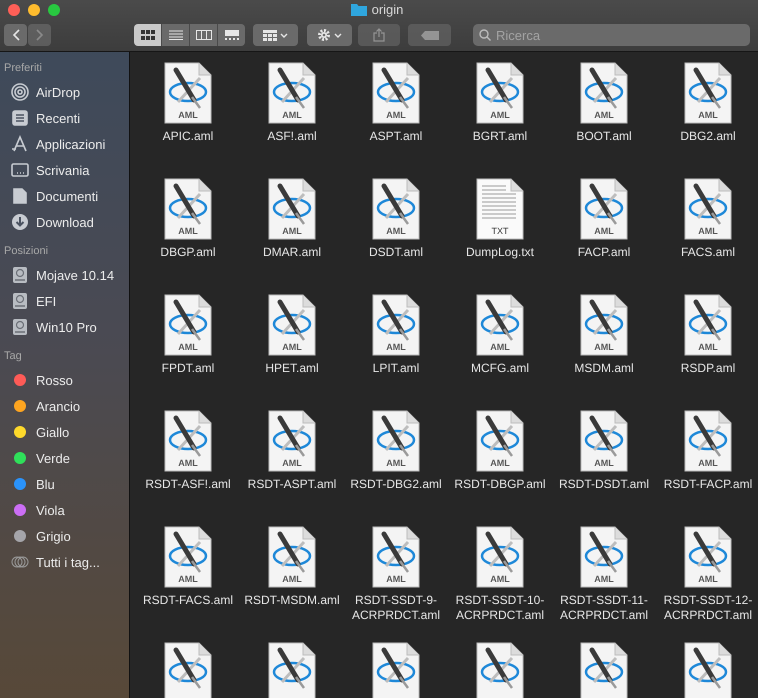  I want to click on sidebar-item: Giallo, so click(64, 432).